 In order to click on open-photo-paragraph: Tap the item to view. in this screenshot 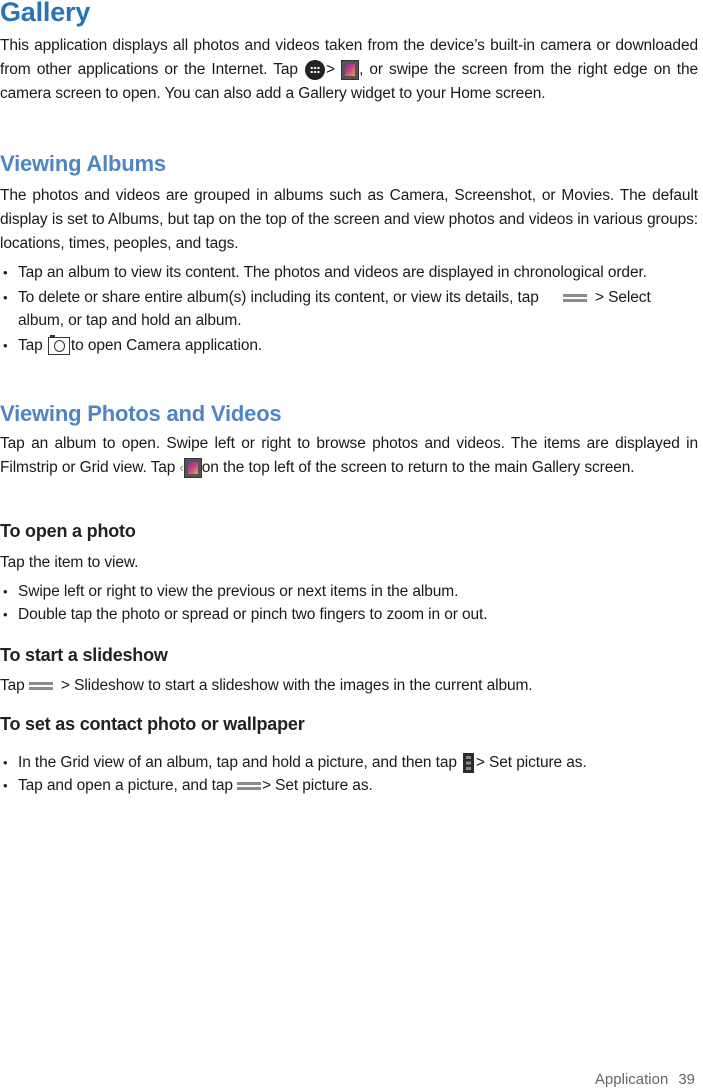, I will do `click(69, 562)`.